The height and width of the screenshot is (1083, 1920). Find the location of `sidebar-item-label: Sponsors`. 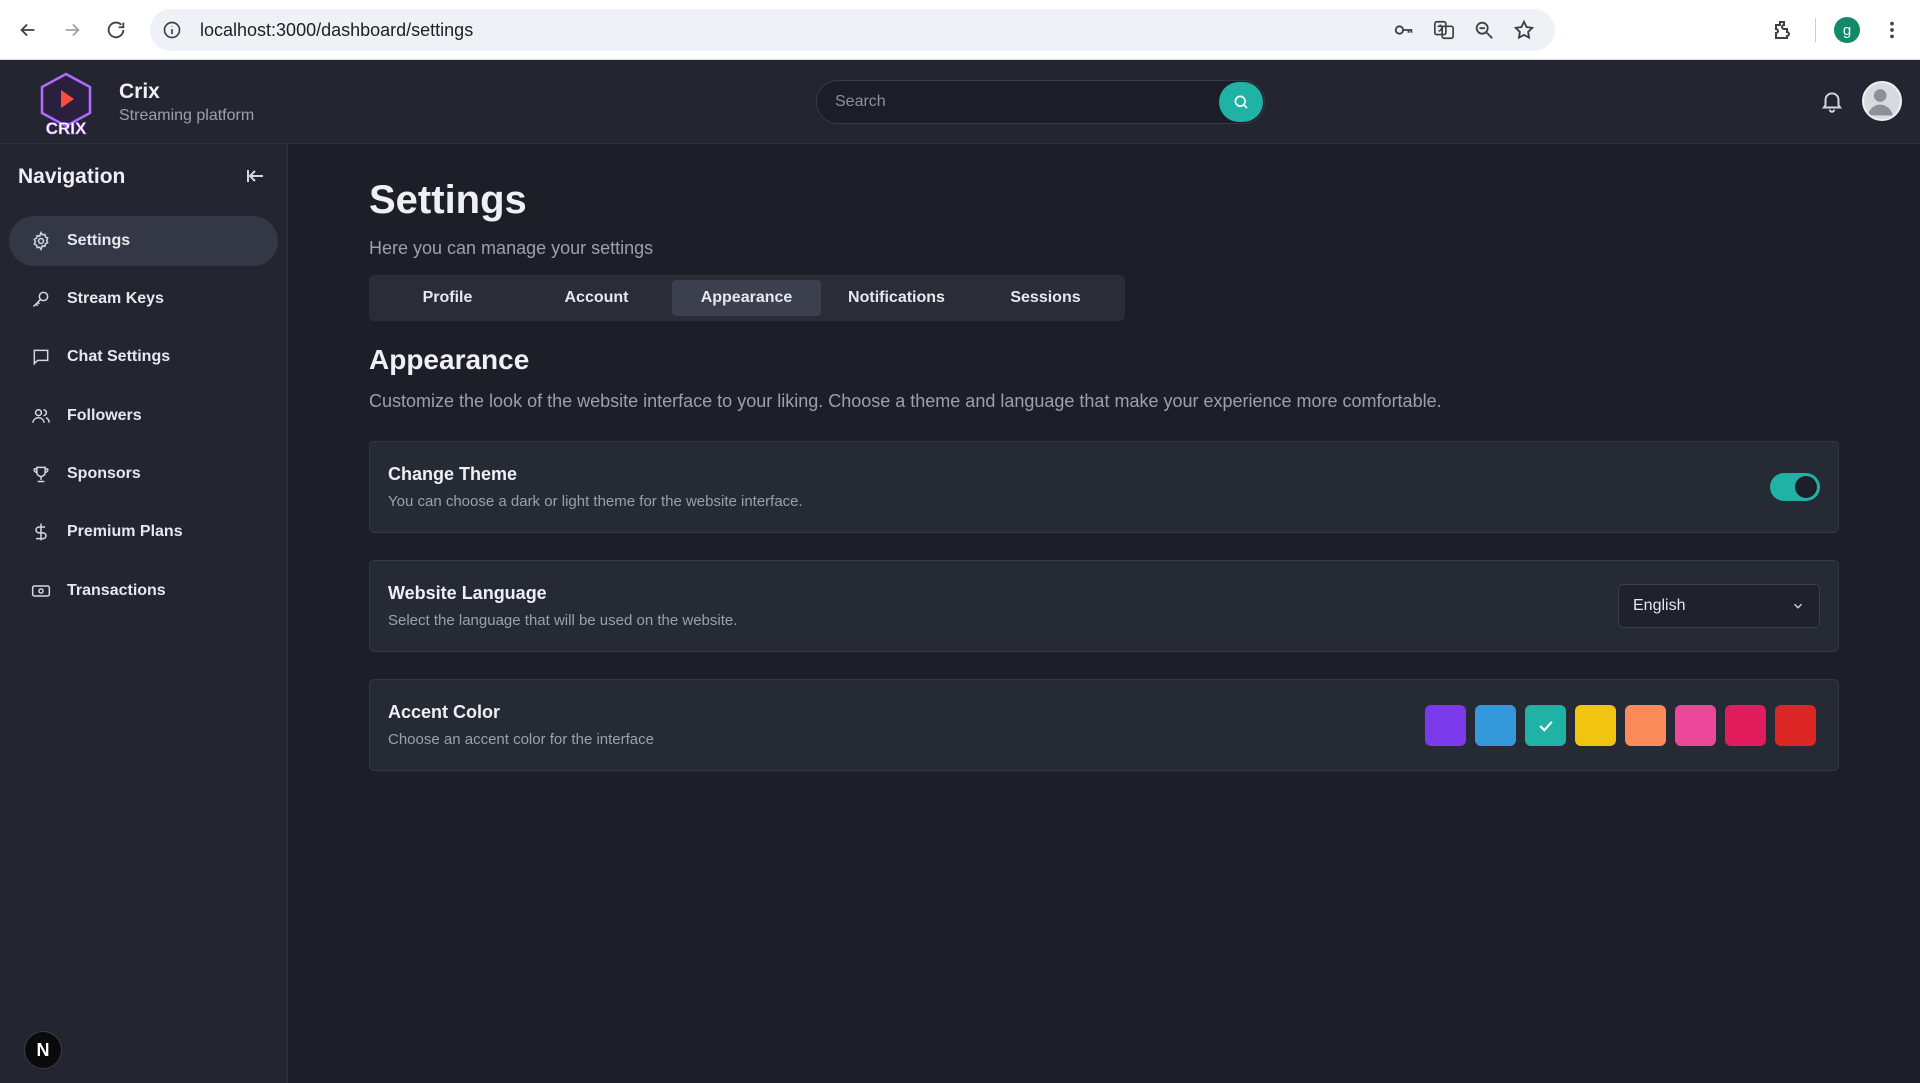

sidebar-item-label: Sponsors is located at coordinates (104, 473).